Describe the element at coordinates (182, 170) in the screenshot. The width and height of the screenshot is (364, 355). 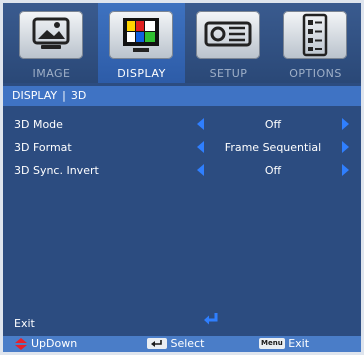
I see `setting-row-3d-sync-invert: 3D Sync. Invert Off` at that location.